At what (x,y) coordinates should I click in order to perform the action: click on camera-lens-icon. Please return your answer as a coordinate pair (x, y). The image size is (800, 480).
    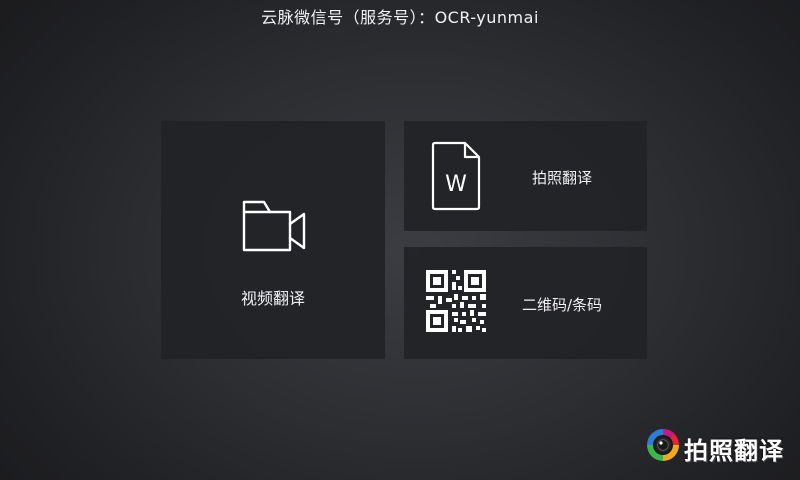
    Looking at the image, I should click on (663, 444).